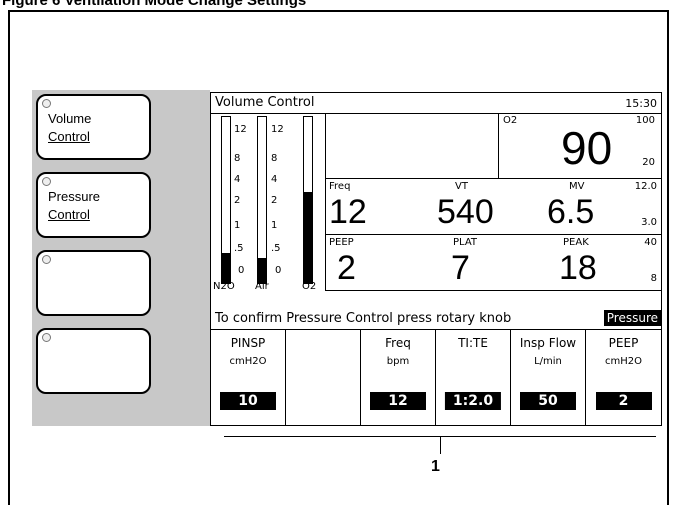  I want to click on mv-value: 6.5, so click(571, 212).